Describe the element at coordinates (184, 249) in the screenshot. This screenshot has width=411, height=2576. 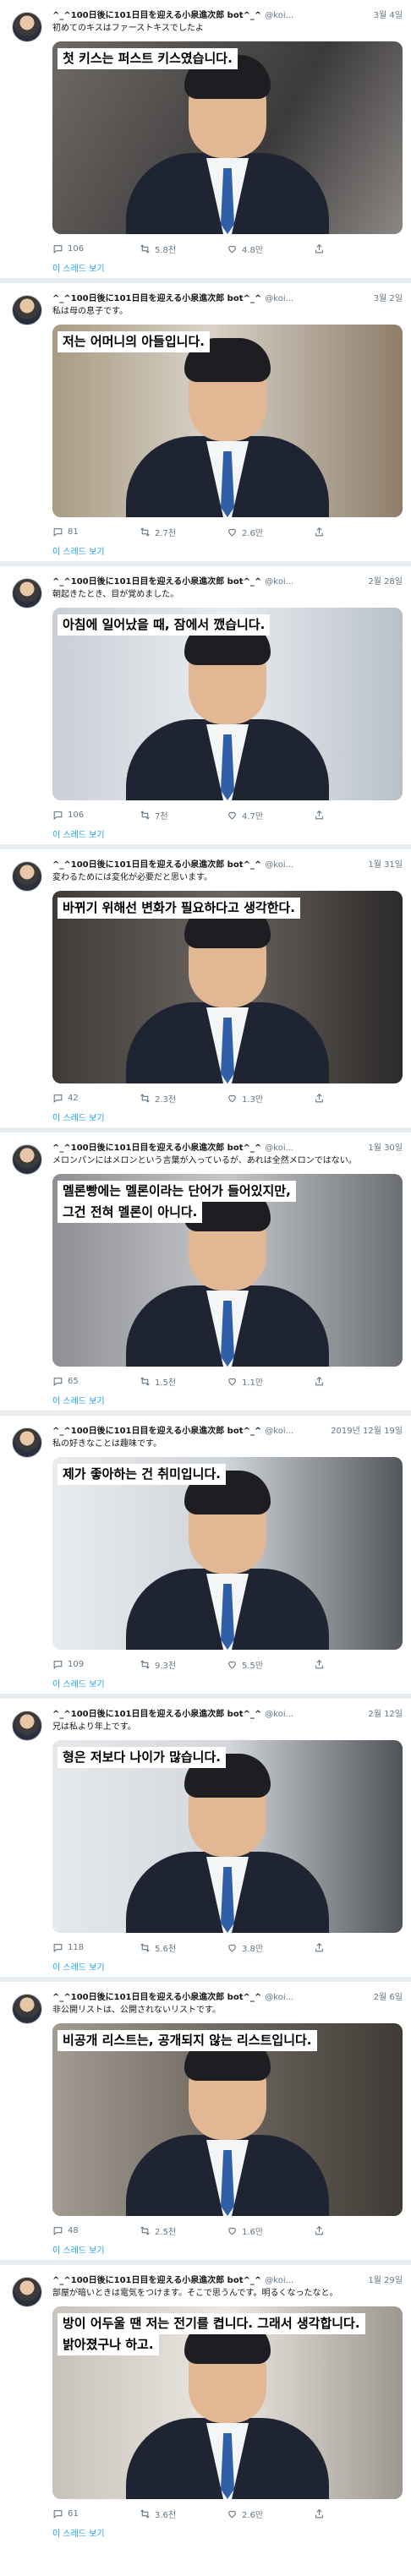
I see `retweet-button: 5.8천` at that location.